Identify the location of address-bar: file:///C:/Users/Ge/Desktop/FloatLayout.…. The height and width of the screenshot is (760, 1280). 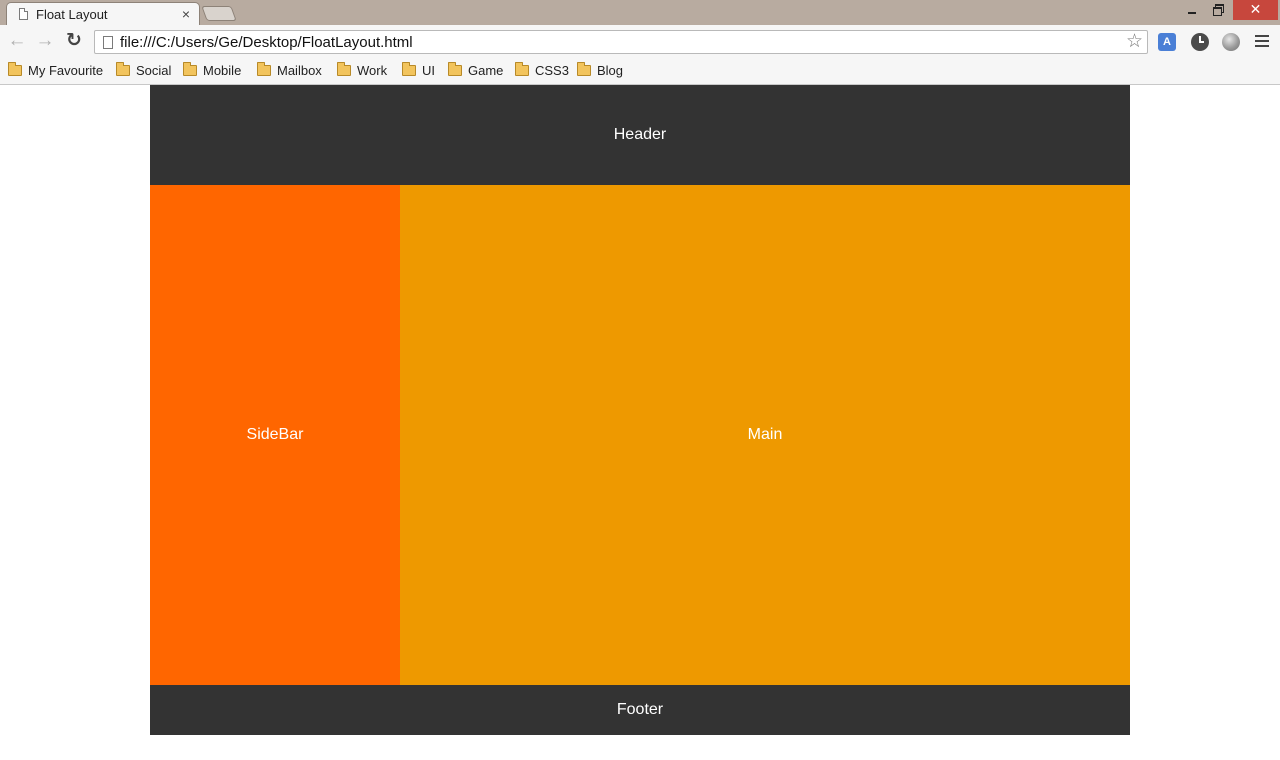
(621, 42).